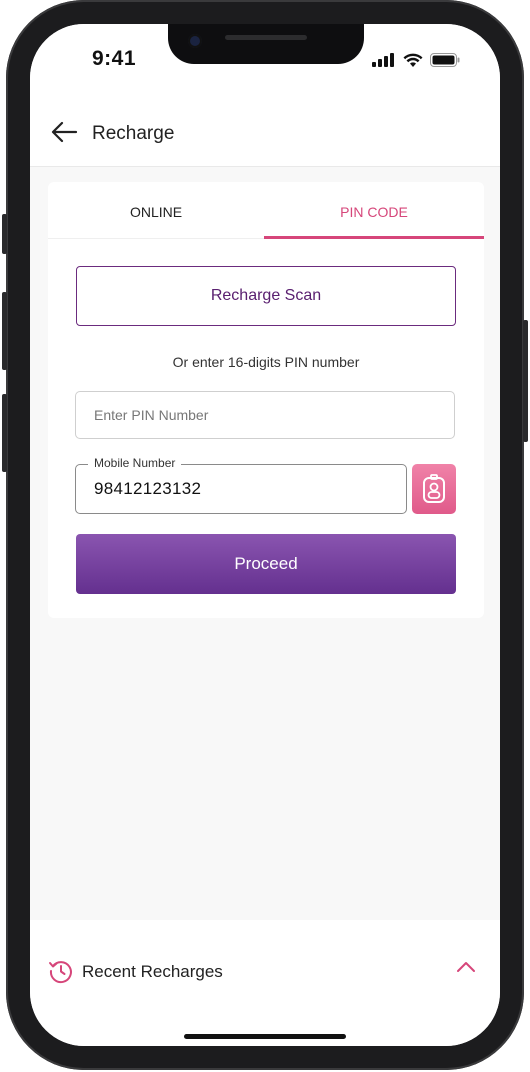 This screenshot has width=530, height=1072. I want to click on contact-picker-button, so click(434, 489).